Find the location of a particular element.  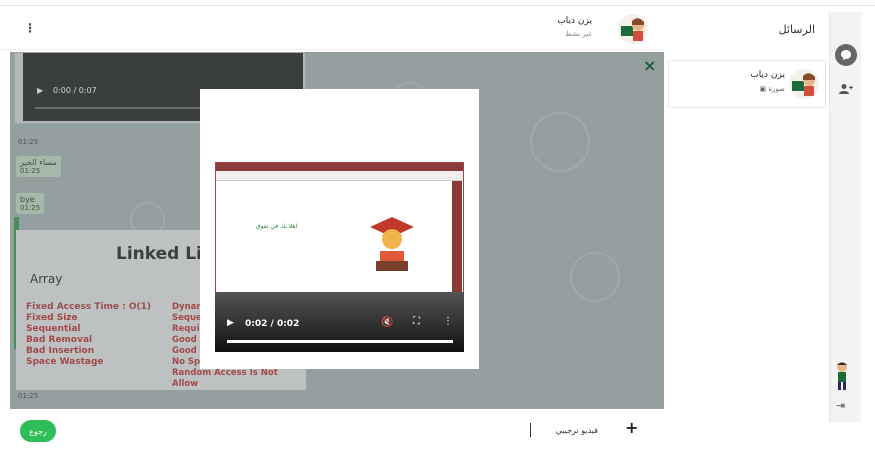

fullscreen-icon: ⛶ is located at coordinates (416, 321).